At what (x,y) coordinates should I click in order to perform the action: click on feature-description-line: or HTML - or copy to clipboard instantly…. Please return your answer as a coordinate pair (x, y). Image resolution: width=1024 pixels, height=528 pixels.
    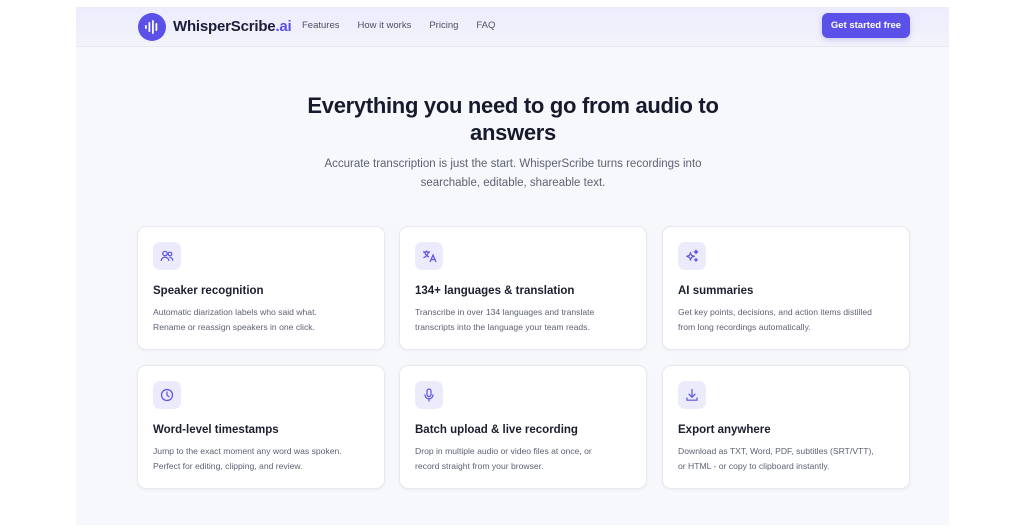
    Looking at the image, I should click on (754, 465).